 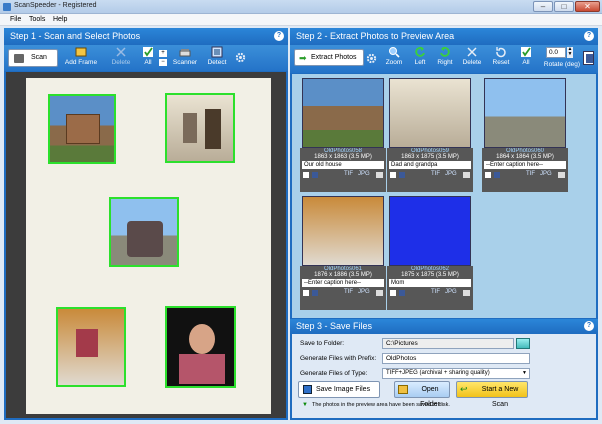 I want to click on folder-icon, so click(x=403, y=389).